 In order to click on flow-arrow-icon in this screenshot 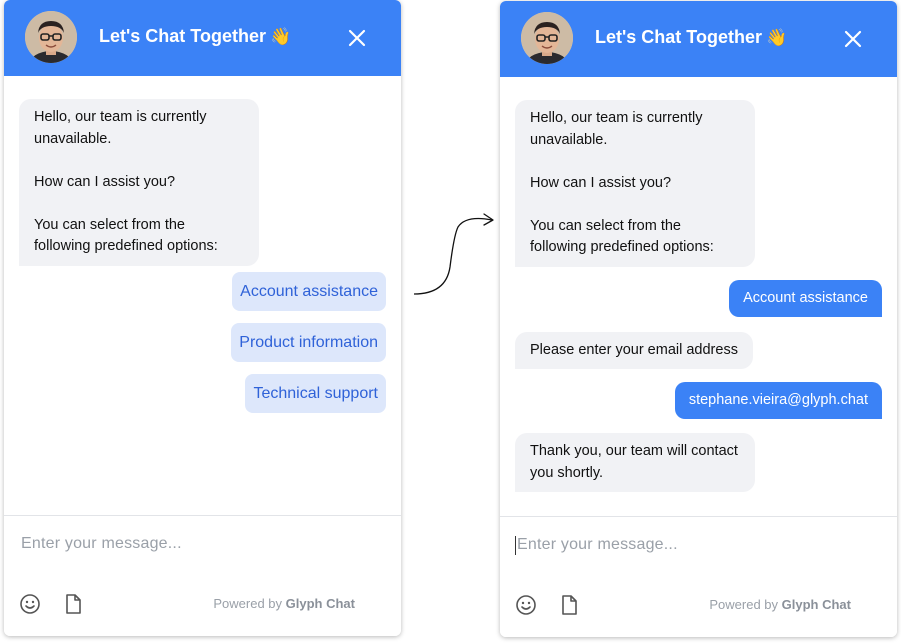, I will do `click(453, 254)`.